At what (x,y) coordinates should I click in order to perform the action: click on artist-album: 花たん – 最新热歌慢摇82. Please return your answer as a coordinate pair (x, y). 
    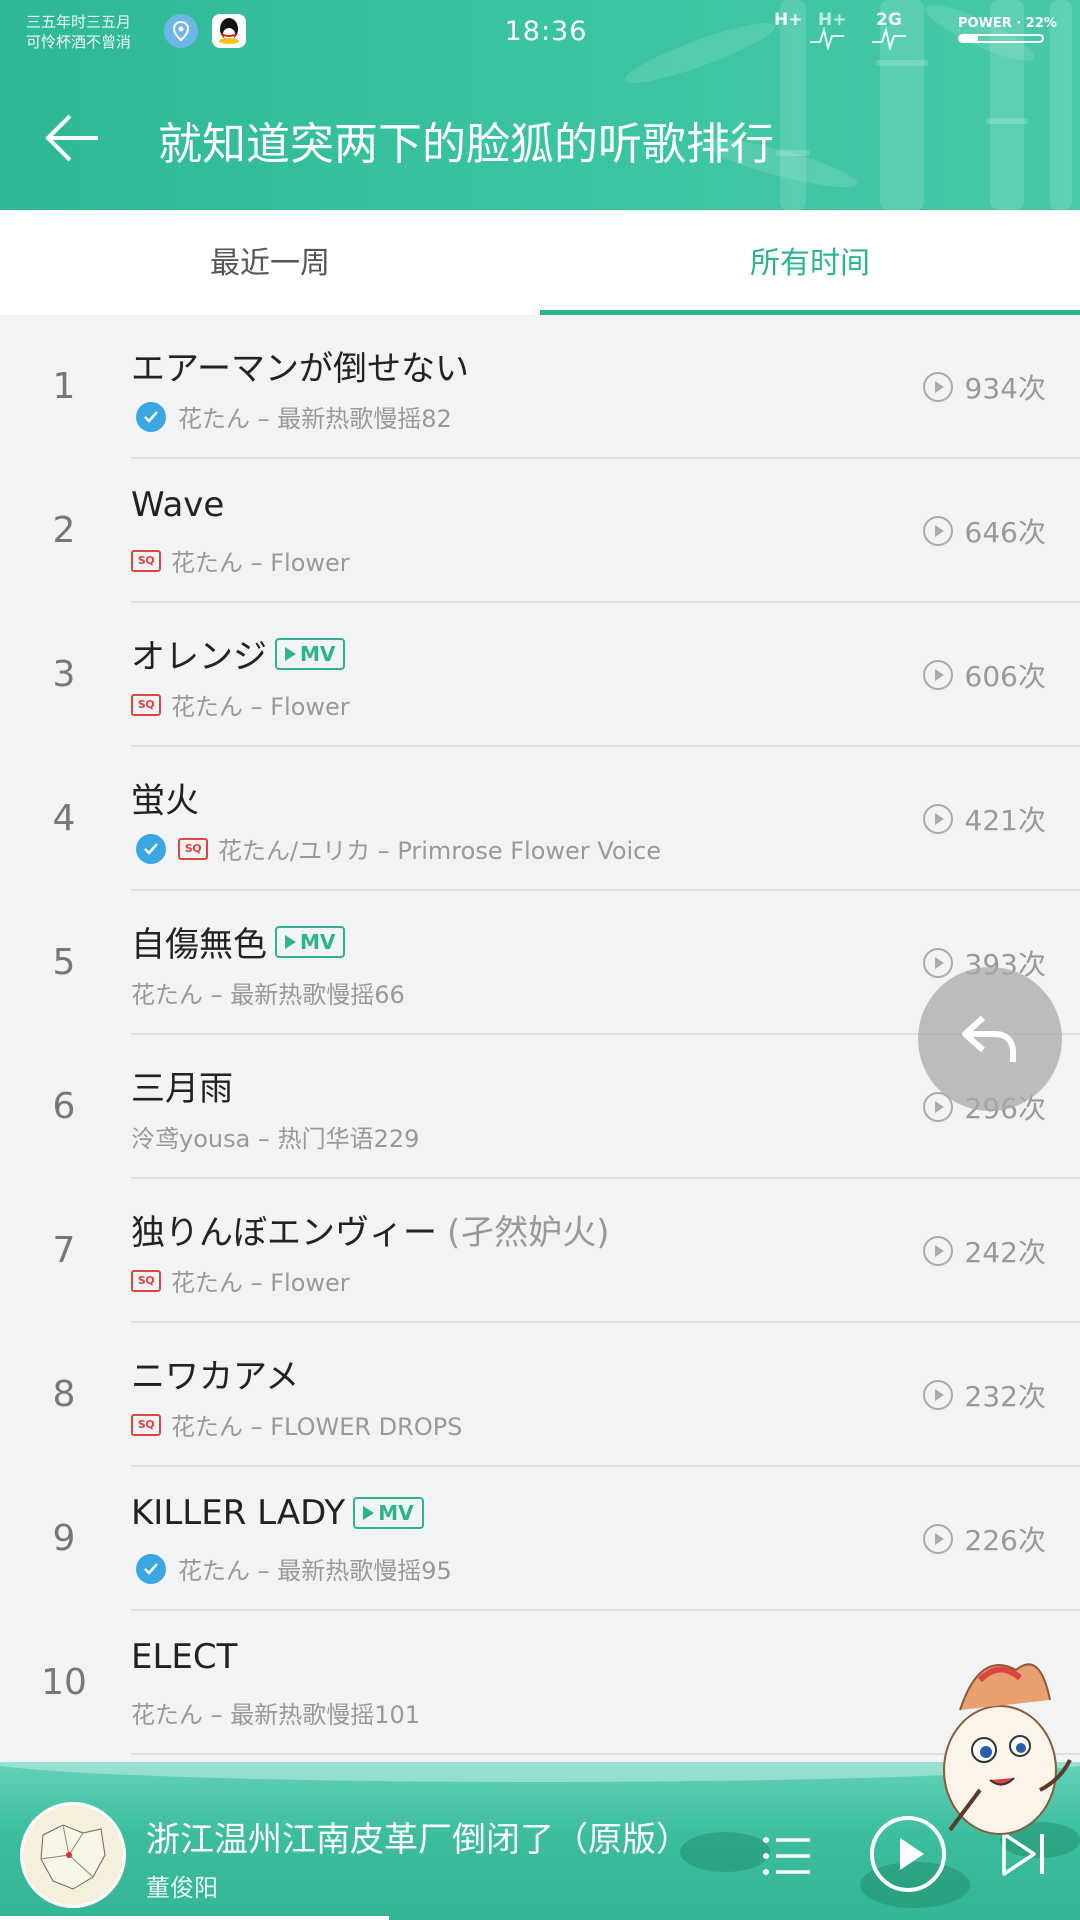
    Looking at the image, I should click on (315, 419).